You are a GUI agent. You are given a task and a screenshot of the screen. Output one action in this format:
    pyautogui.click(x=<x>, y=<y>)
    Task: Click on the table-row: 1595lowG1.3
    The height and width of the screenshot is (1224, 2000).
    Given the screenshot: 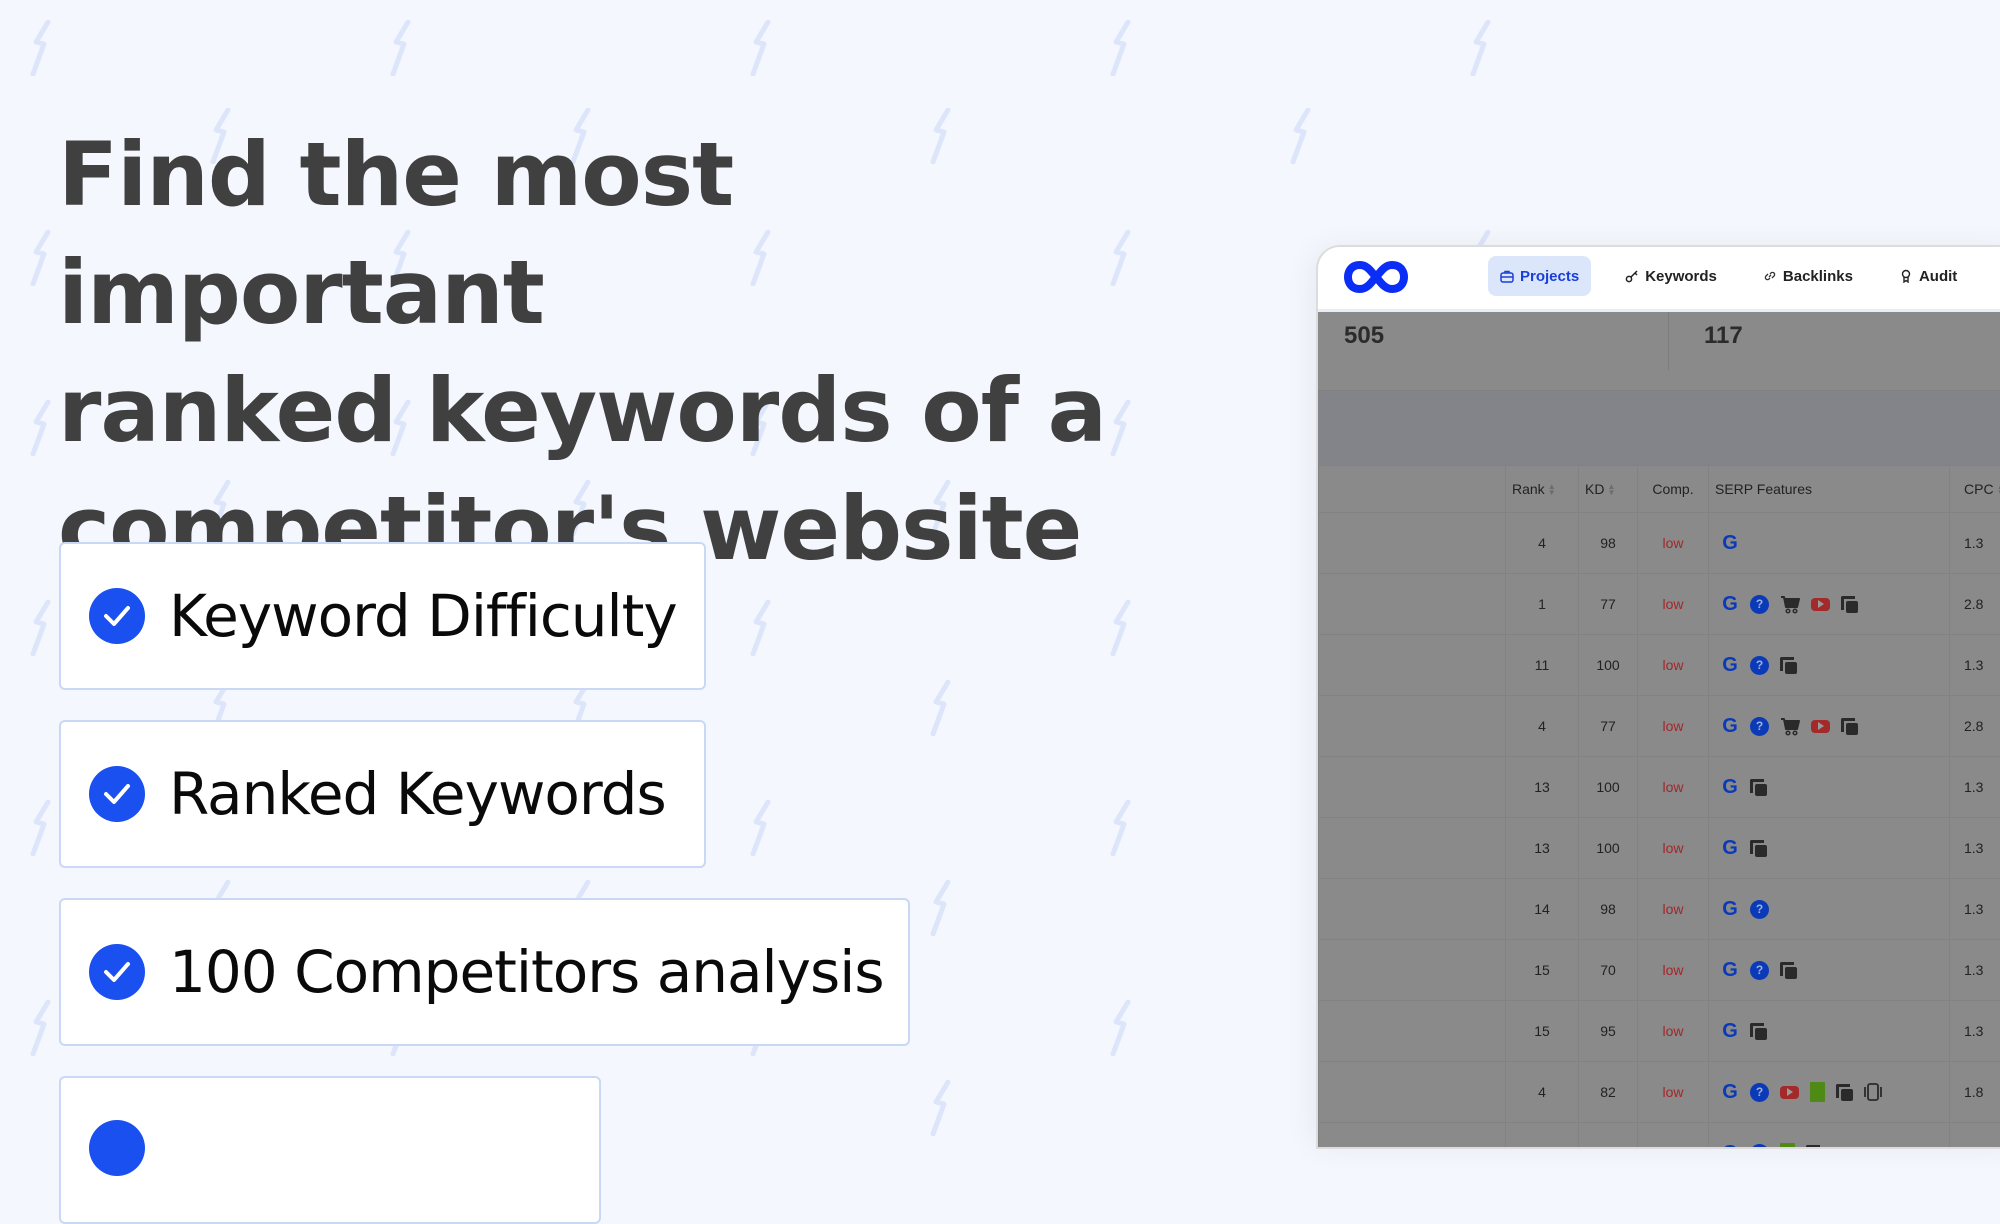 What is the action you would take?
    pyautogui.click(x=1659, y=1031)
    